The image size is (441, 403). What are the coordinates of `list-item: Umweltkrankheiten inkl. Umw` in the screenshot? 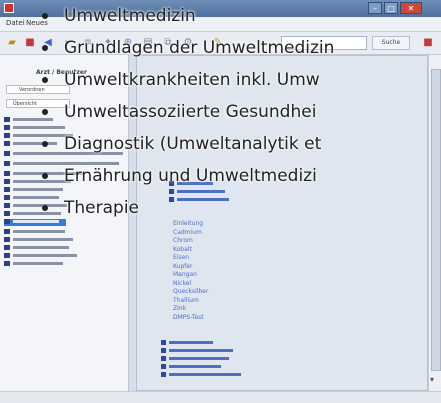 It's located at (240, 80).